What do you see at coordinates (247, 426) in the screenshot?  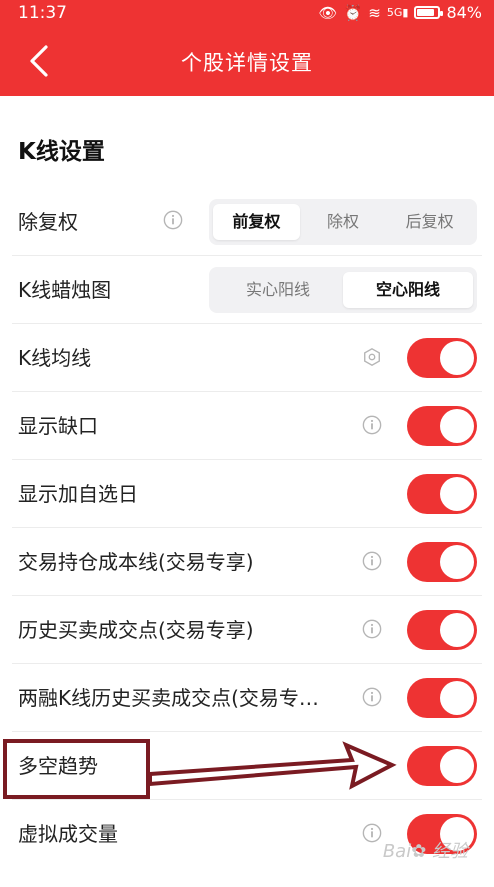 I see `row-gap: 显示缺口` at bounding box center [247, 426].